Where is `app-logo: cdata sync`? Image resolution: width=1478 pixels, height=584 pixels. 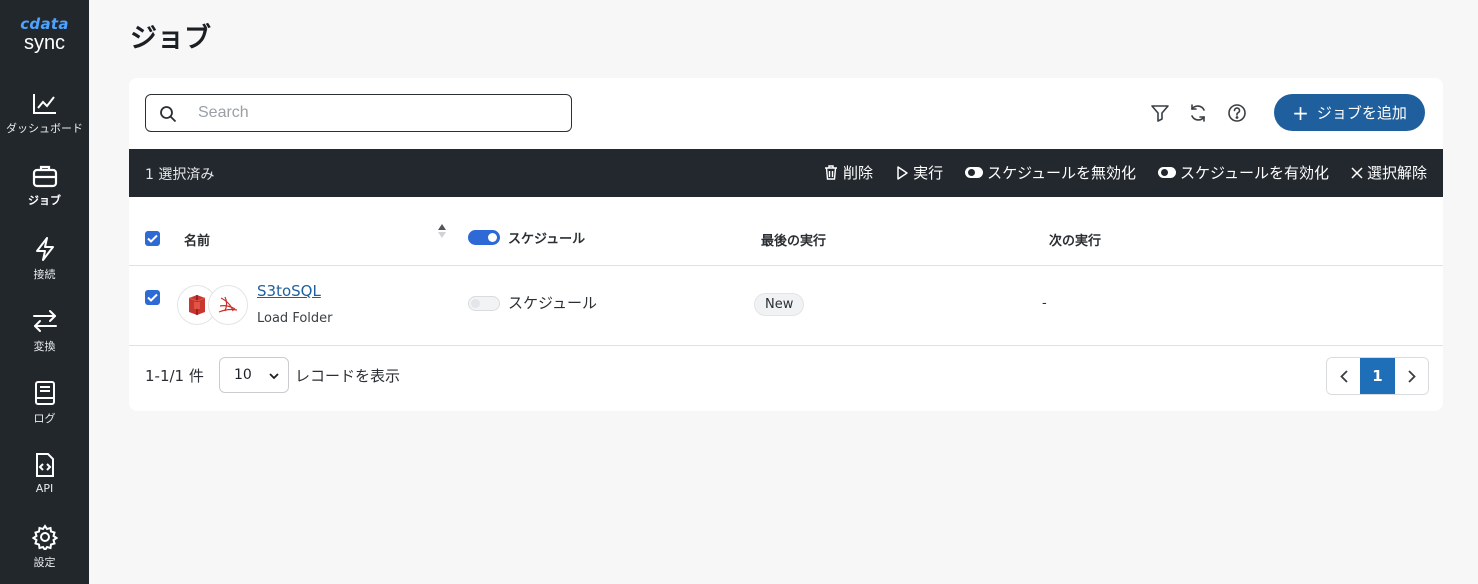
app-logo: cdata sync is located at coordinates (44, 35).